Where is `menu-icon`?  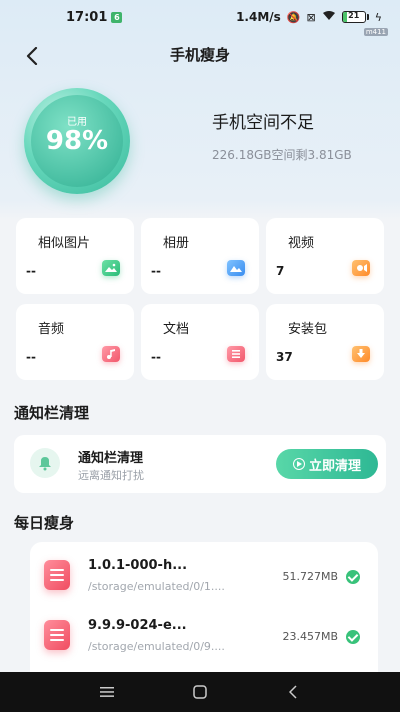 menu-icon is located at coordinates (106, 692).